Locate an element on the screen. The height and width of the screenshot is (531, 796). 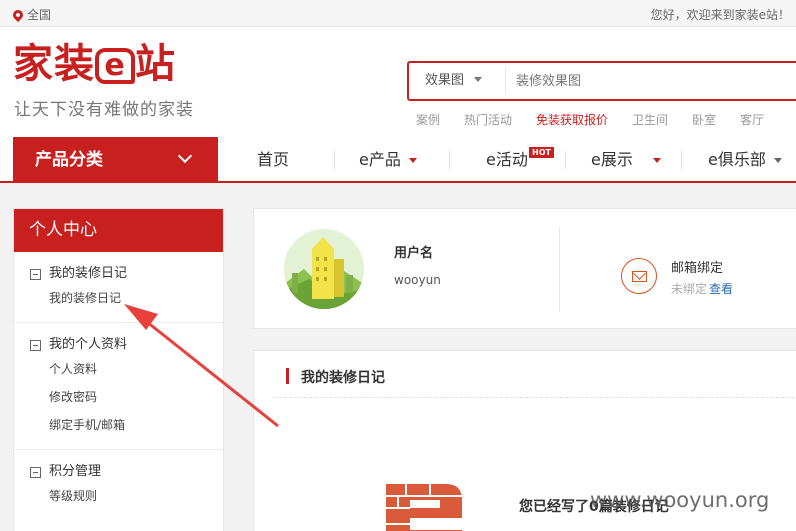
nav-e-activity-label: e活动 is located at coordinates (507, 159).